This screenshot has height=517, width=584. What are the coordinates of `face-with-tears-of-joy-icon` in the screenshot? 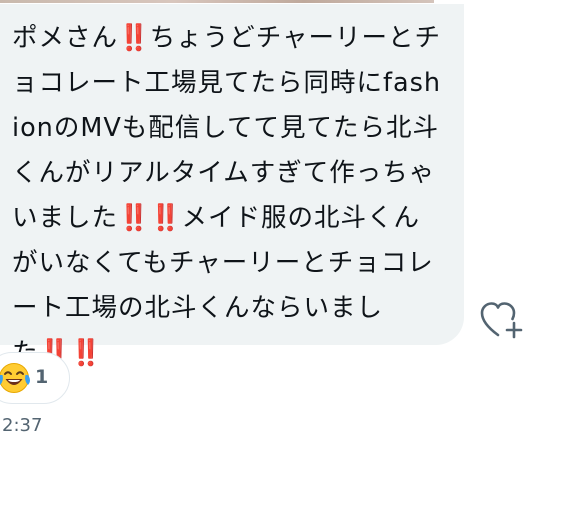 It's located at (15, 378).